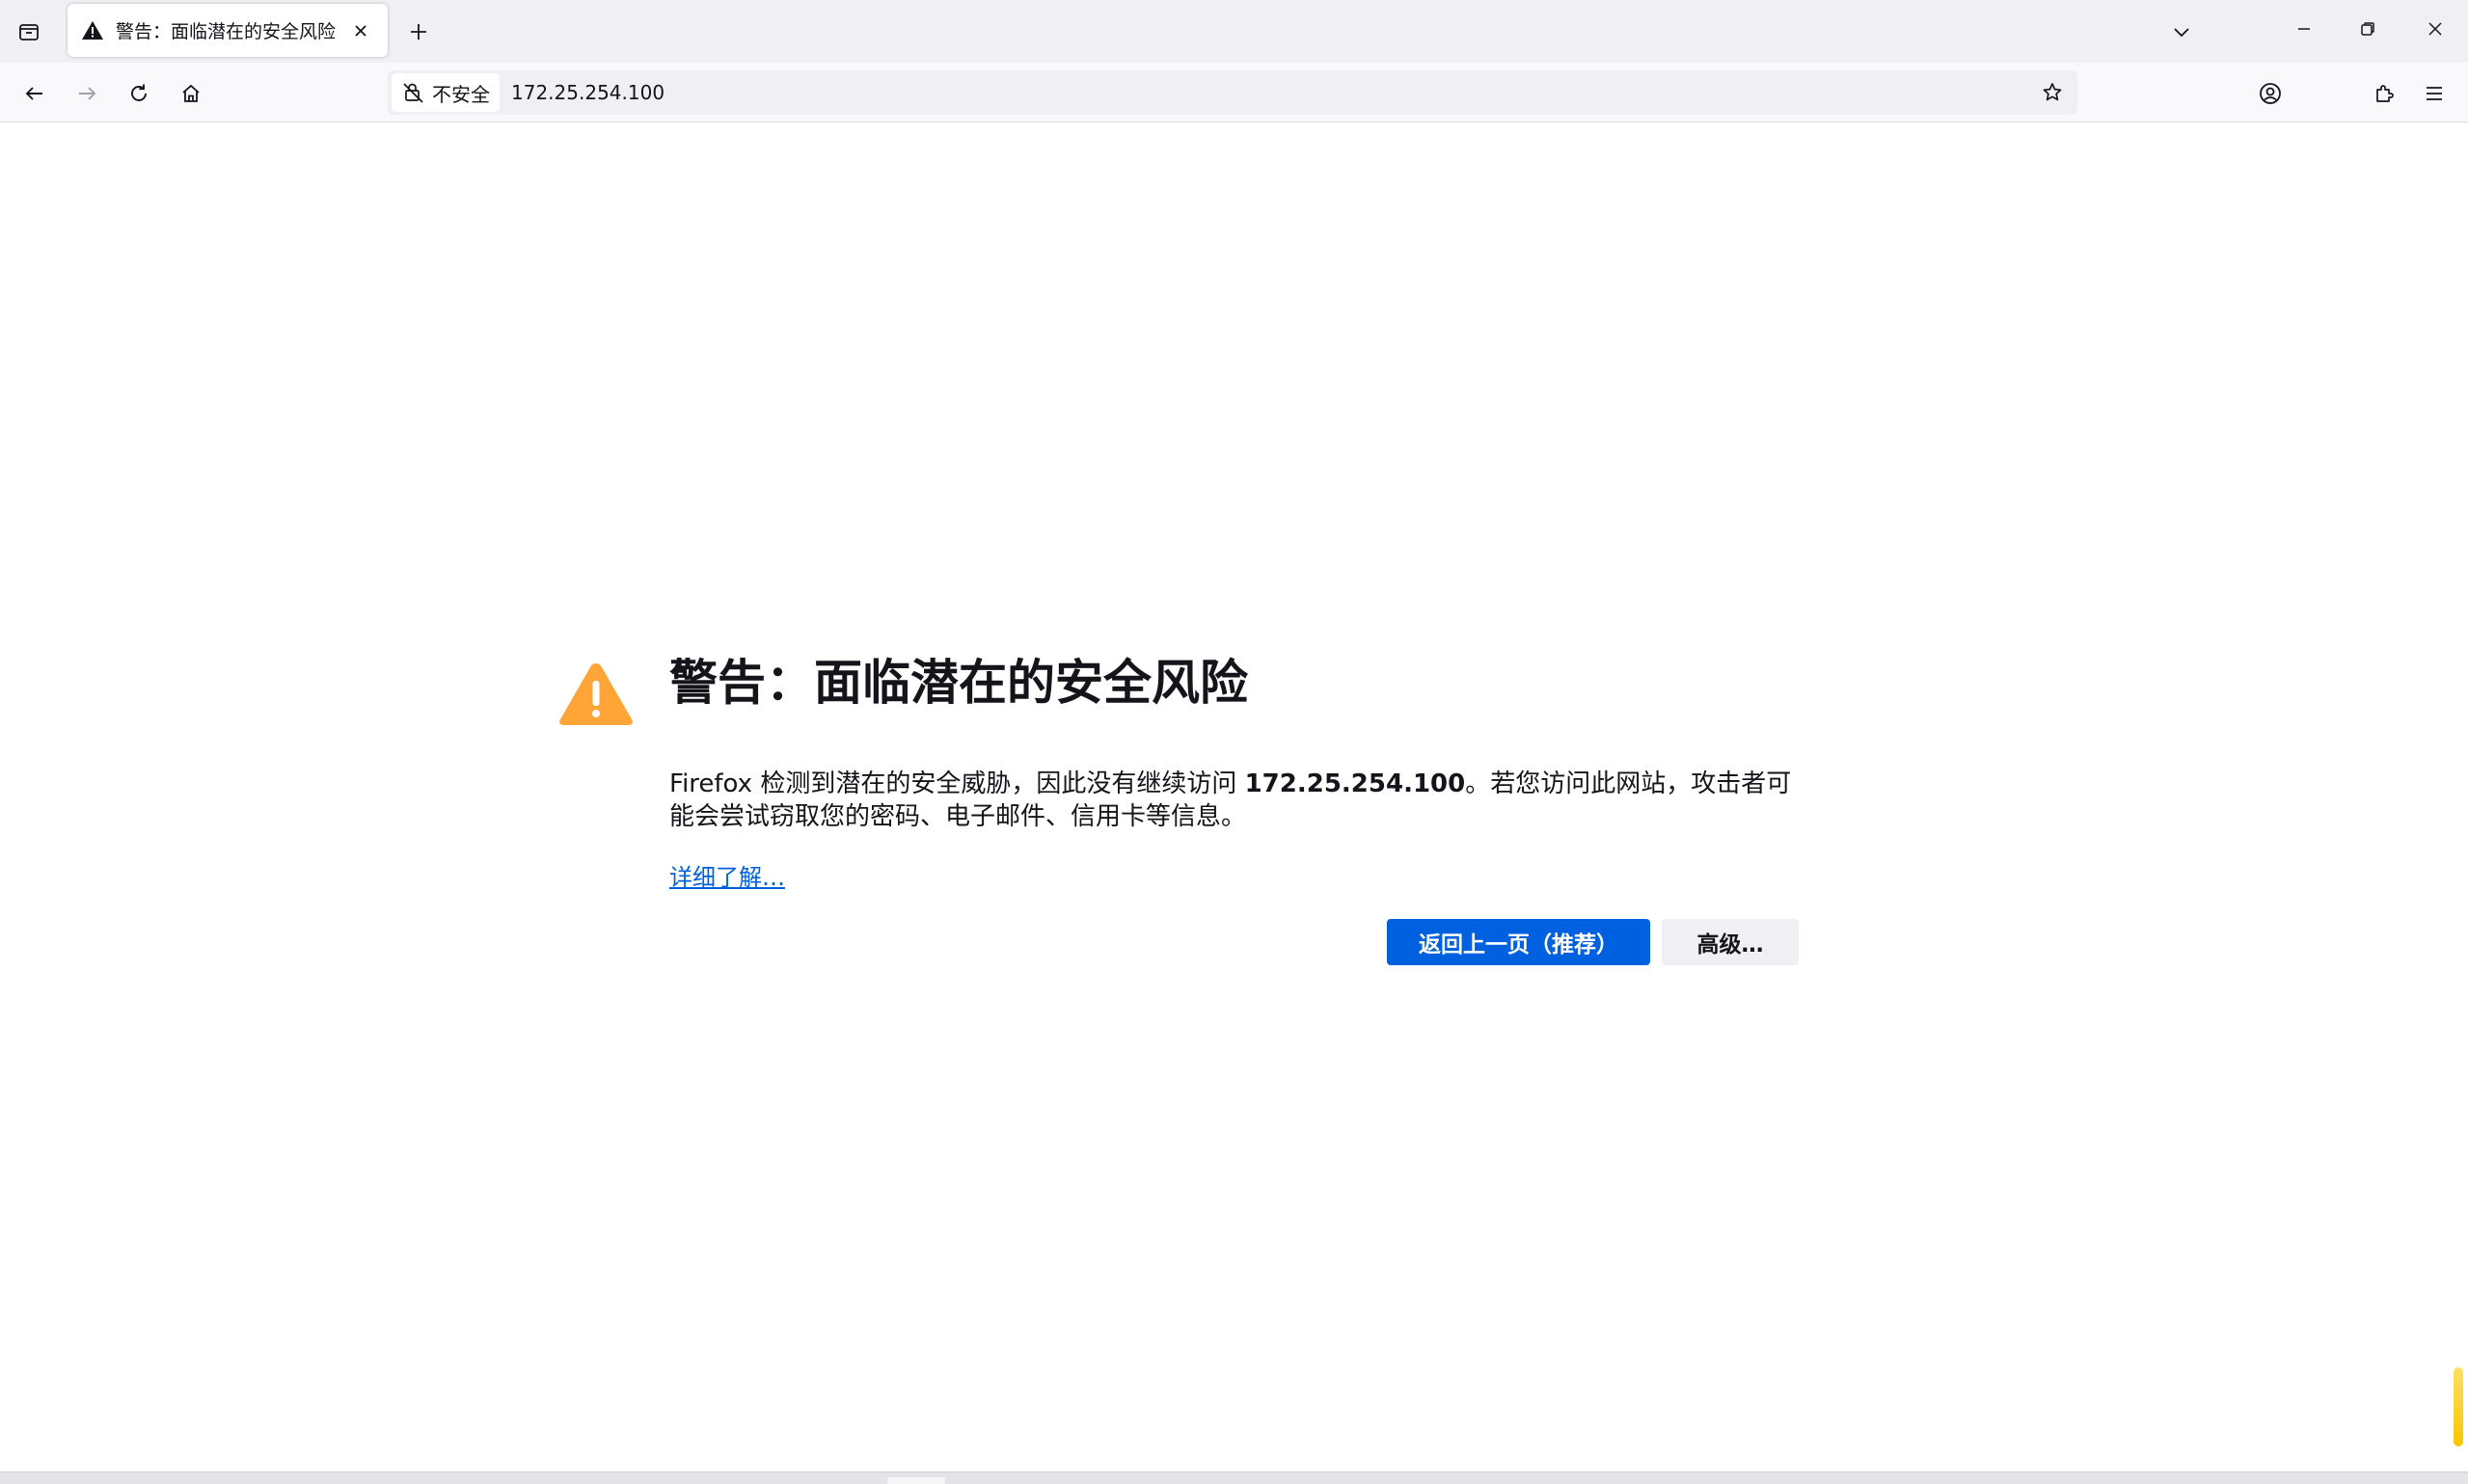 The height and width of the screenshot is (1484, 2468). I want to click on tab-strip: 警告：面临潜在的安全风险, so click(1234, 31).